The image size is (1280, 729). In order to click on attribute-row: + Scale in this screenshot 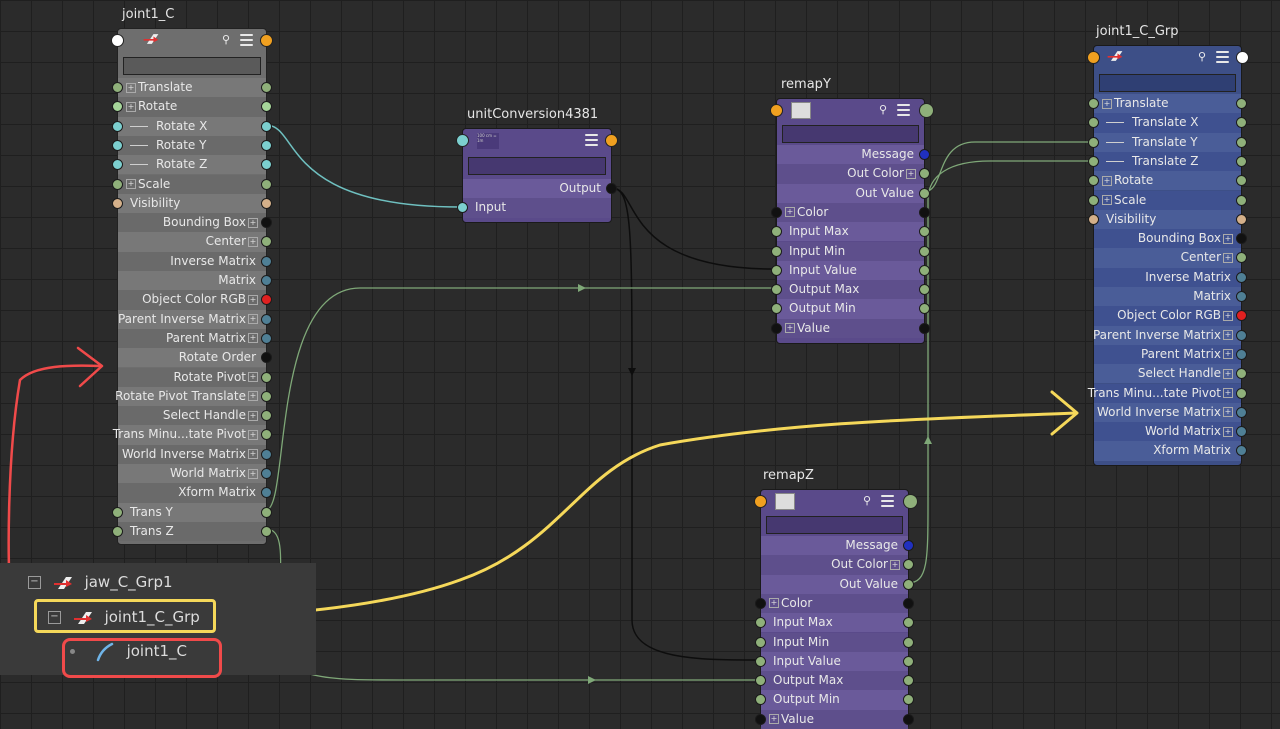, I will do `click(192, 184)`.